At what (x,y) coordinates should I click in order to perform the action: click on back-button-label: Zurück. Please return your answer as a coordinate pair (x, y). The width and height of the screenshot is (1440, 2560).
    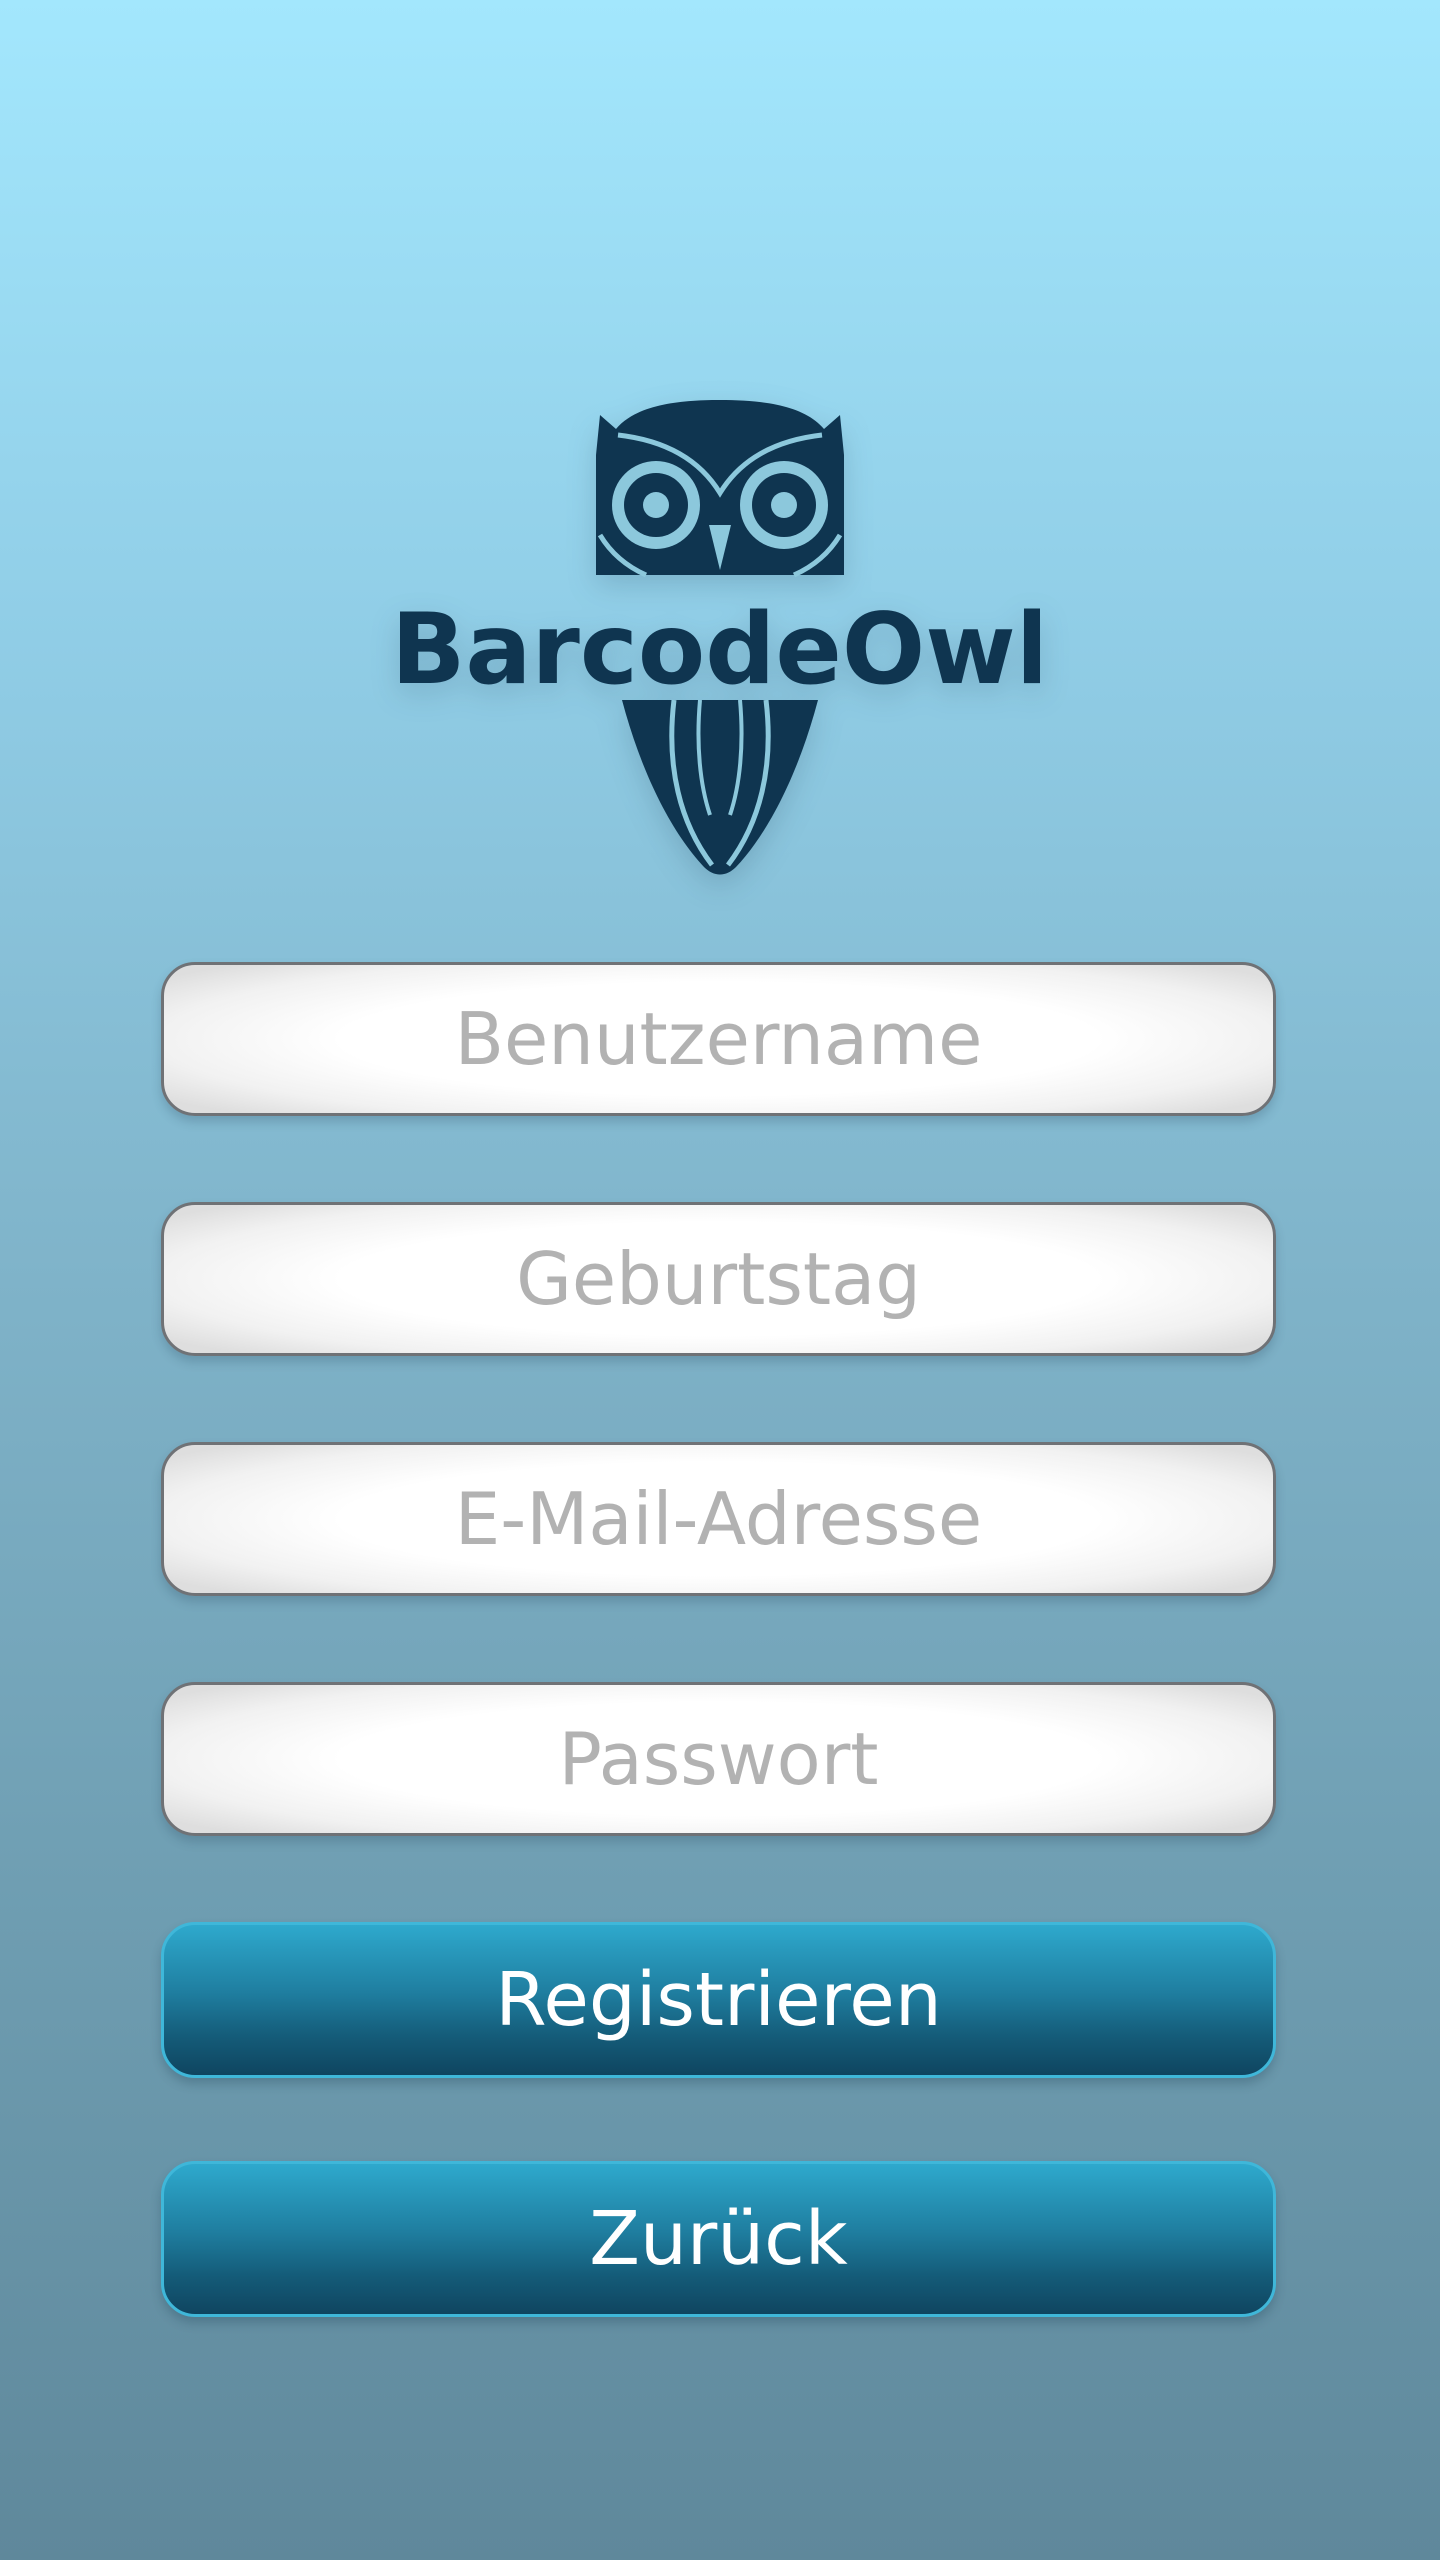
    Looking at the image, I should click on (718, 2239).